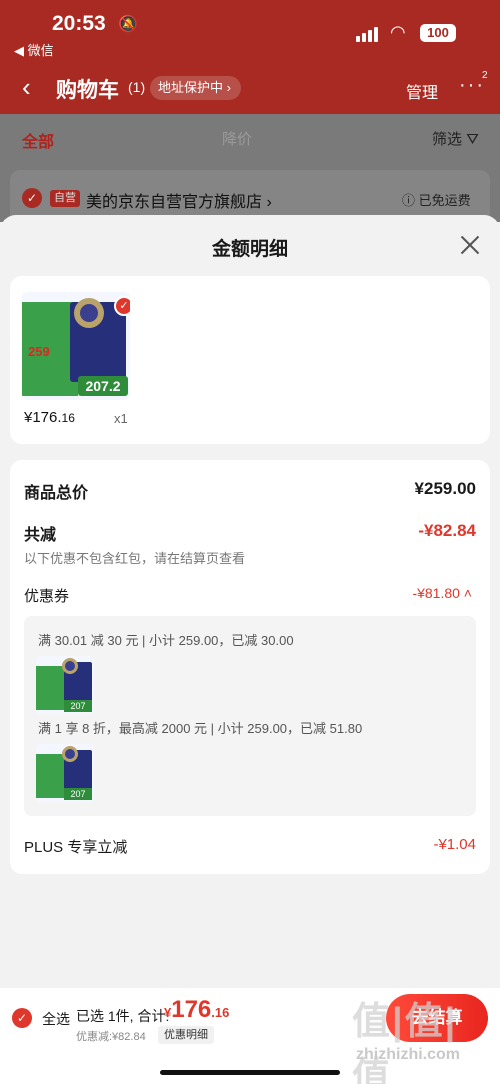 Image resolution: width=500 pixels, height=1084 pixels. What do you see at coordinates (485, 75) in the screenshot?
I see `more-badge: 2` at bounding box center [485, 75].